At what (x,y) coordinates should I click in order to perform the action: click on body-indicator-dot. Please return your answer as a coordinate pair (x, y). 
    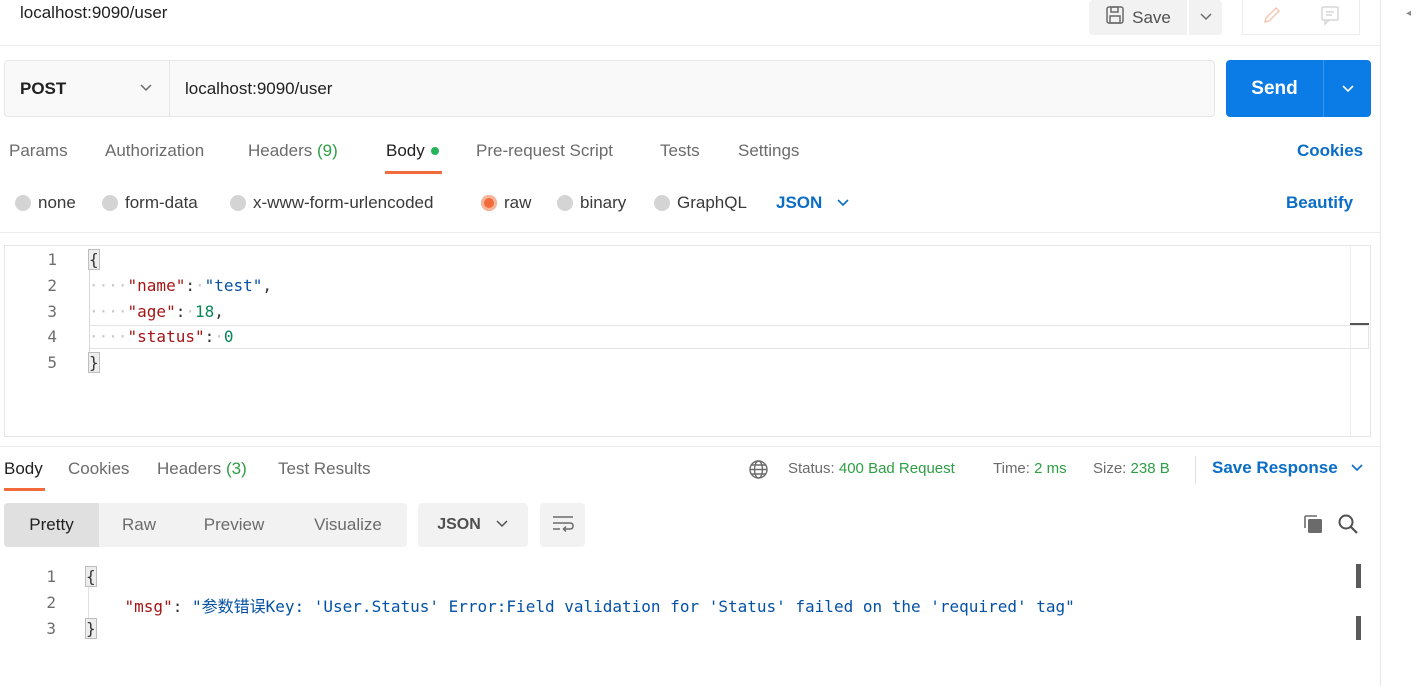
    Looking at the image, I should click on (434, 150).